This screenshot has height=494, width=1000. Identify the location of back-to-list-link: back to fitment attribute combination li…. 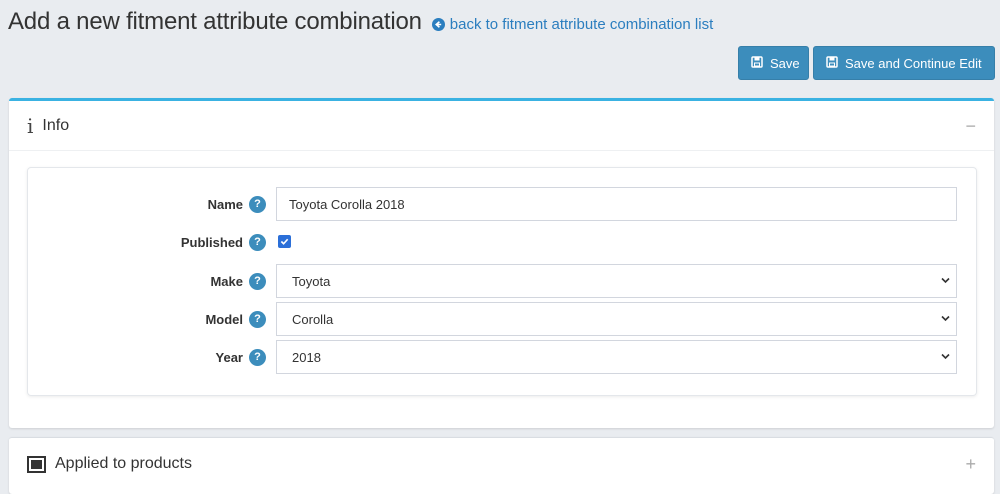
(572, 24).